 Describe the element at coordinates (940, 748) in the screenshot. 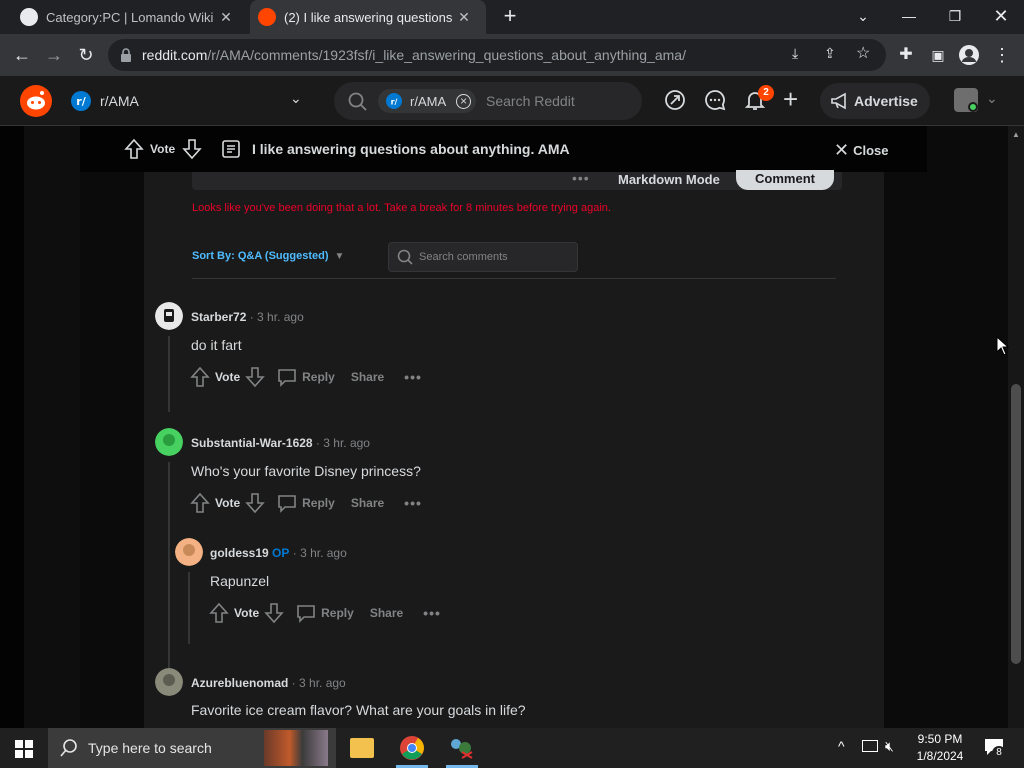

I see `taskbar-clock: 9:50 PM 1/8/2024` at that location.